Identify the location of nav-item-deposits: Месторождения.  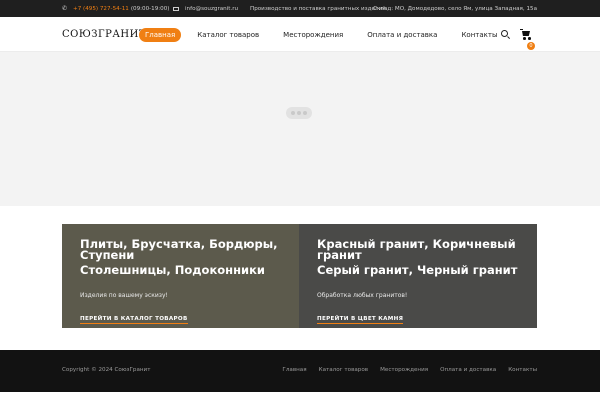
(313, 35).